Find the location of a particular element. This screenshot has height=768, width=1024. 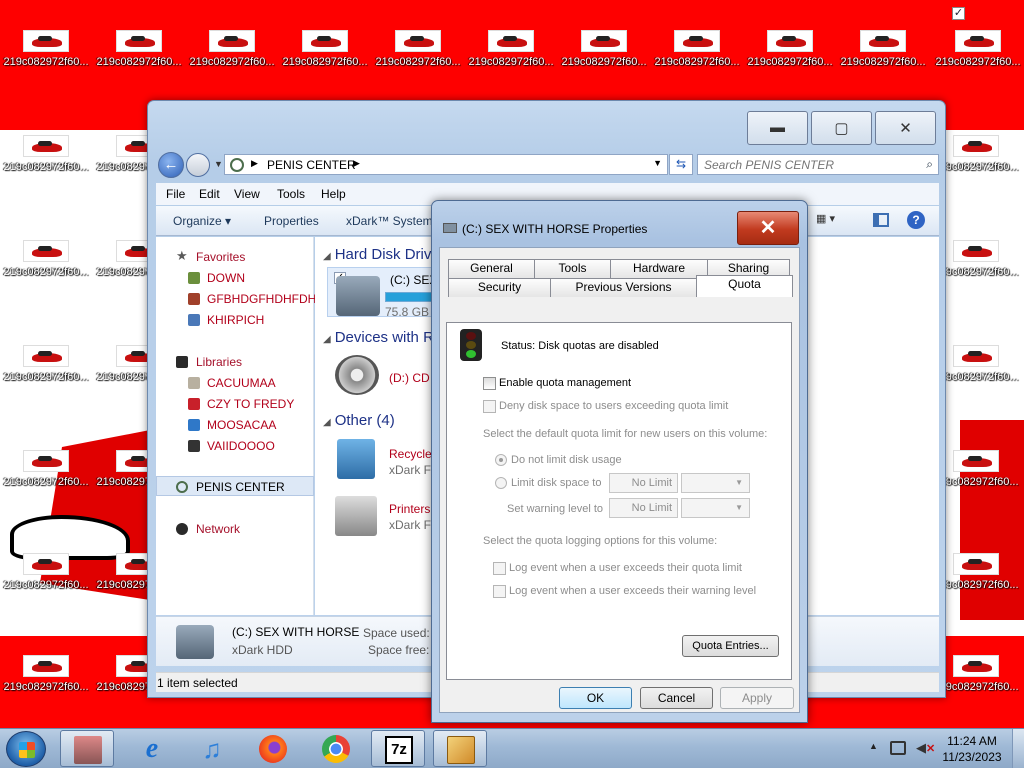

taskbar-app-firefox is located at coordinates (273, 748).